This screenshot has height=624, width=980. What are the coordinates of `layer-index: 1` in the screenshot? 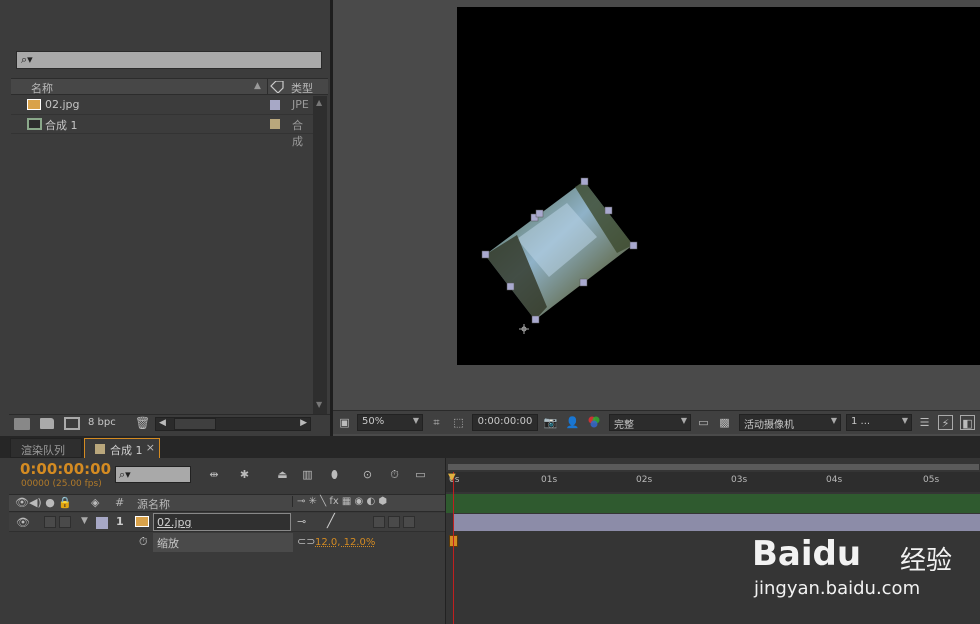 It's located at (120, 521).